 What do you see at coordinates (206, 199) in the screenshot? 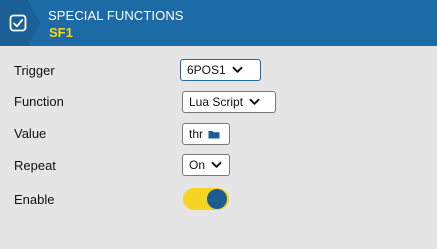
I see `enable-toggle` at bounding box center [206, 199].